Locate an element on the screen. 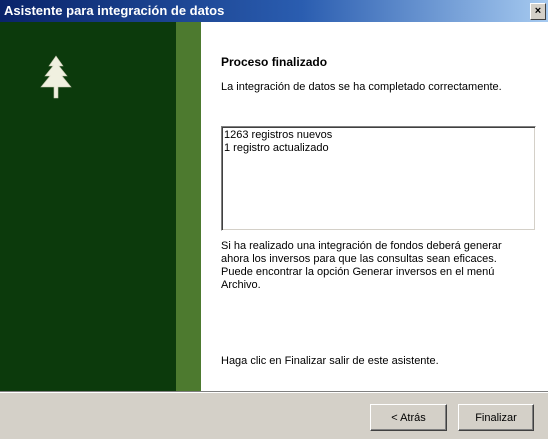 Image resolution: width=548 pixels, height=439 pixels. page-title: Proceso finalizado is located at coordinates (274, 62).